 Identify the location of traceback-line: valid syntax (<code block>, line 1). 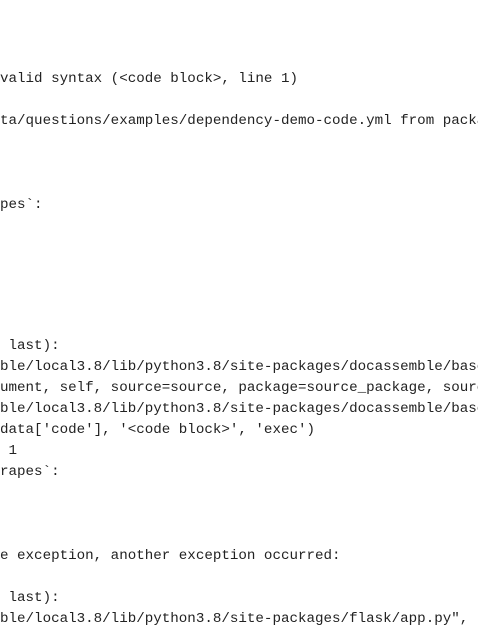
(149, 79).